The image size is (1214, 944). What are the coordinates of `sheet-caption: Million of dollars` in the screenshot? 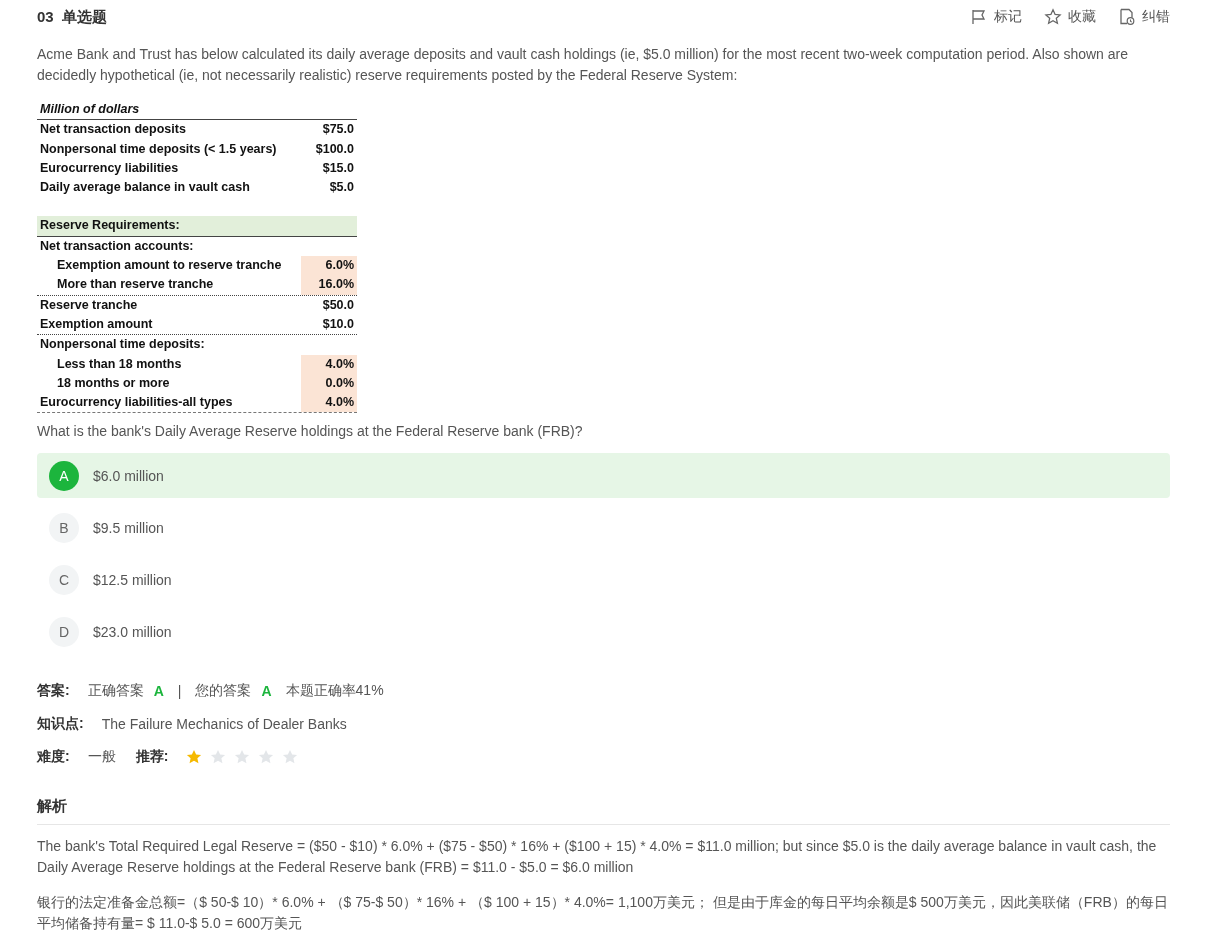 It's located at (89, 109).